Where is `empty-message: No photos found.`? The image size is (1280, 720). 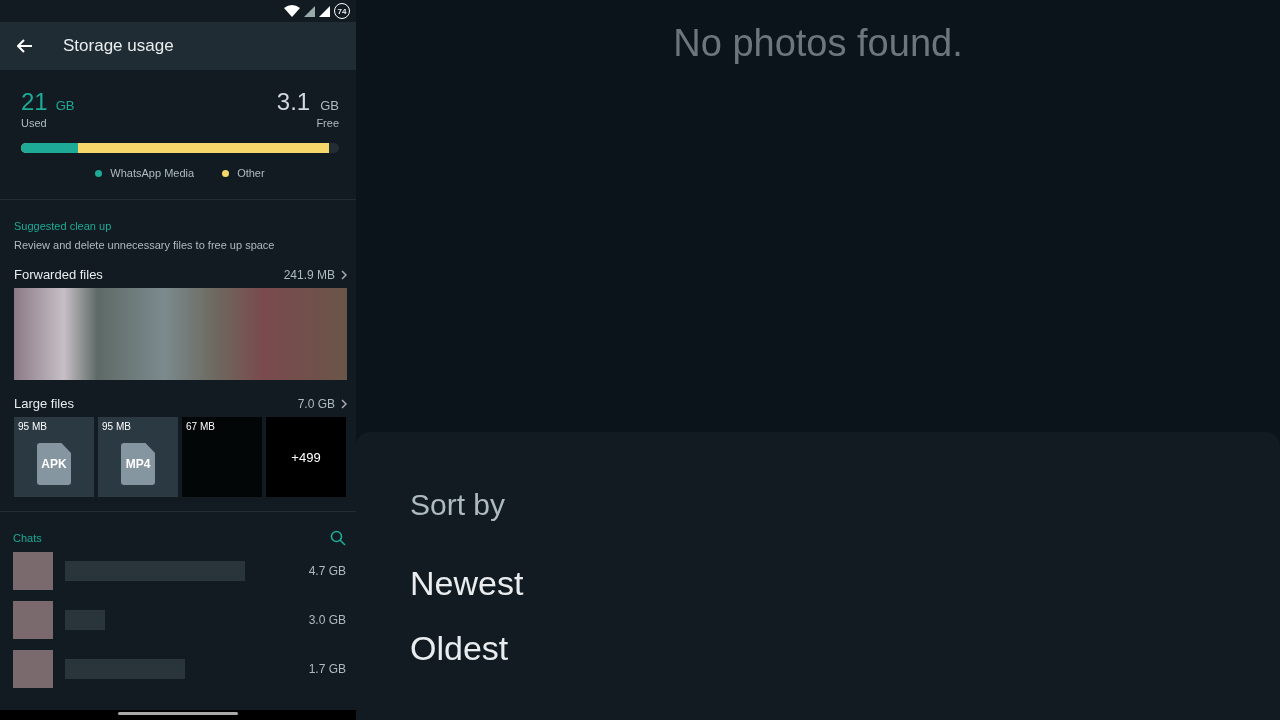 empty-message: No photos found. is located at coordinates (818, 44).